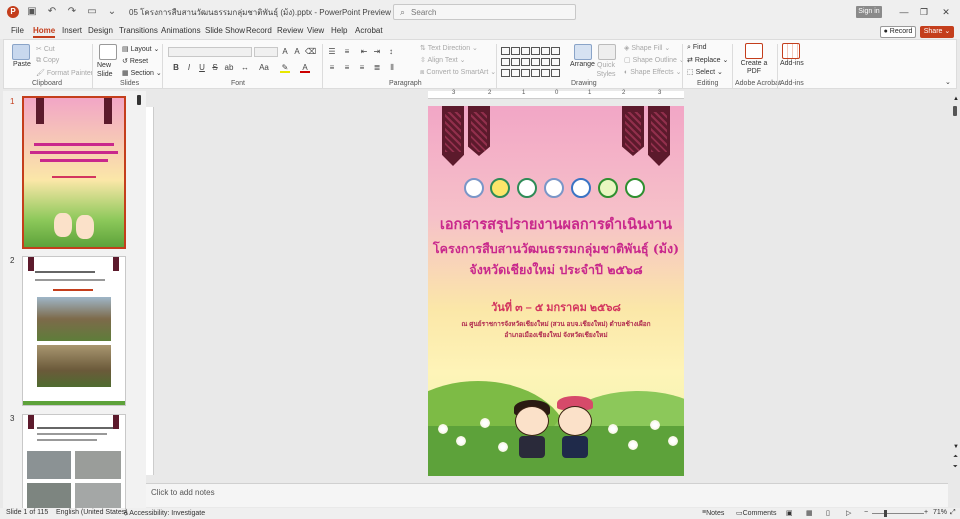 Image resolution: width=960 pixels, height=519 pixels. I want to click on collapse-ribbon-icon: ⌄, so click(948, 82).